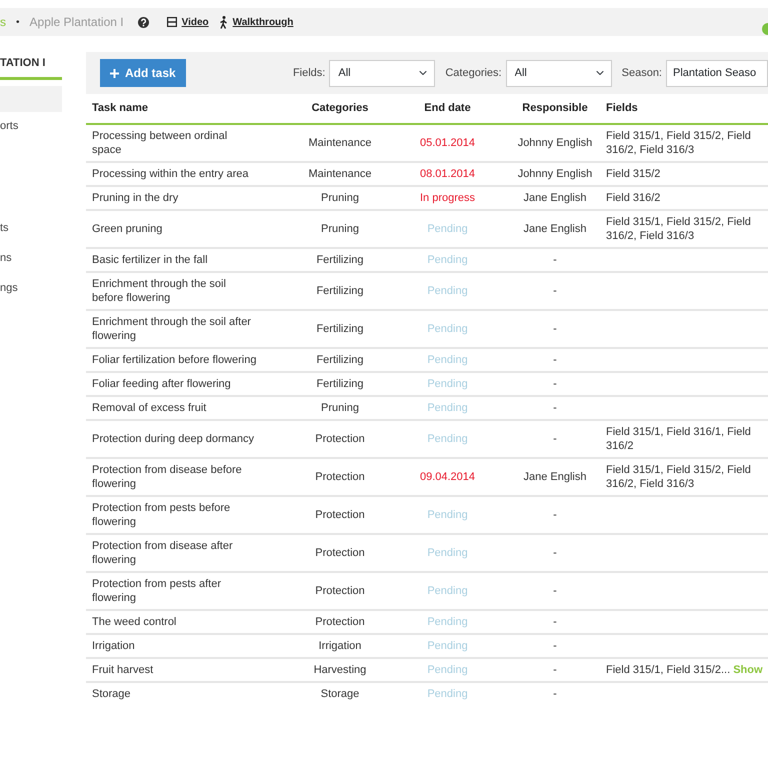  Describe the element at coordinates (190, 408) in the screenshot. I see `task-name: Removal of excess fruit` at that location.